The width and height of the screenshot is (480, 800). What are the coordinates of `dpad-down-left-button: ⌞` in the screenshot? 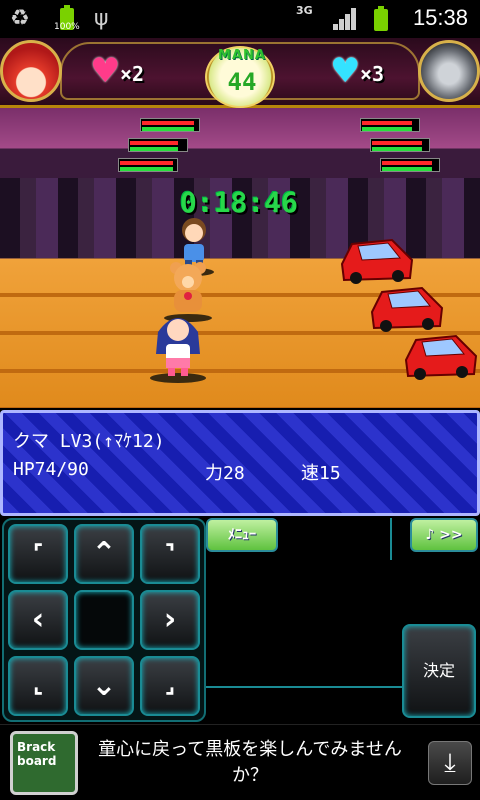 It's located at (38, 686).